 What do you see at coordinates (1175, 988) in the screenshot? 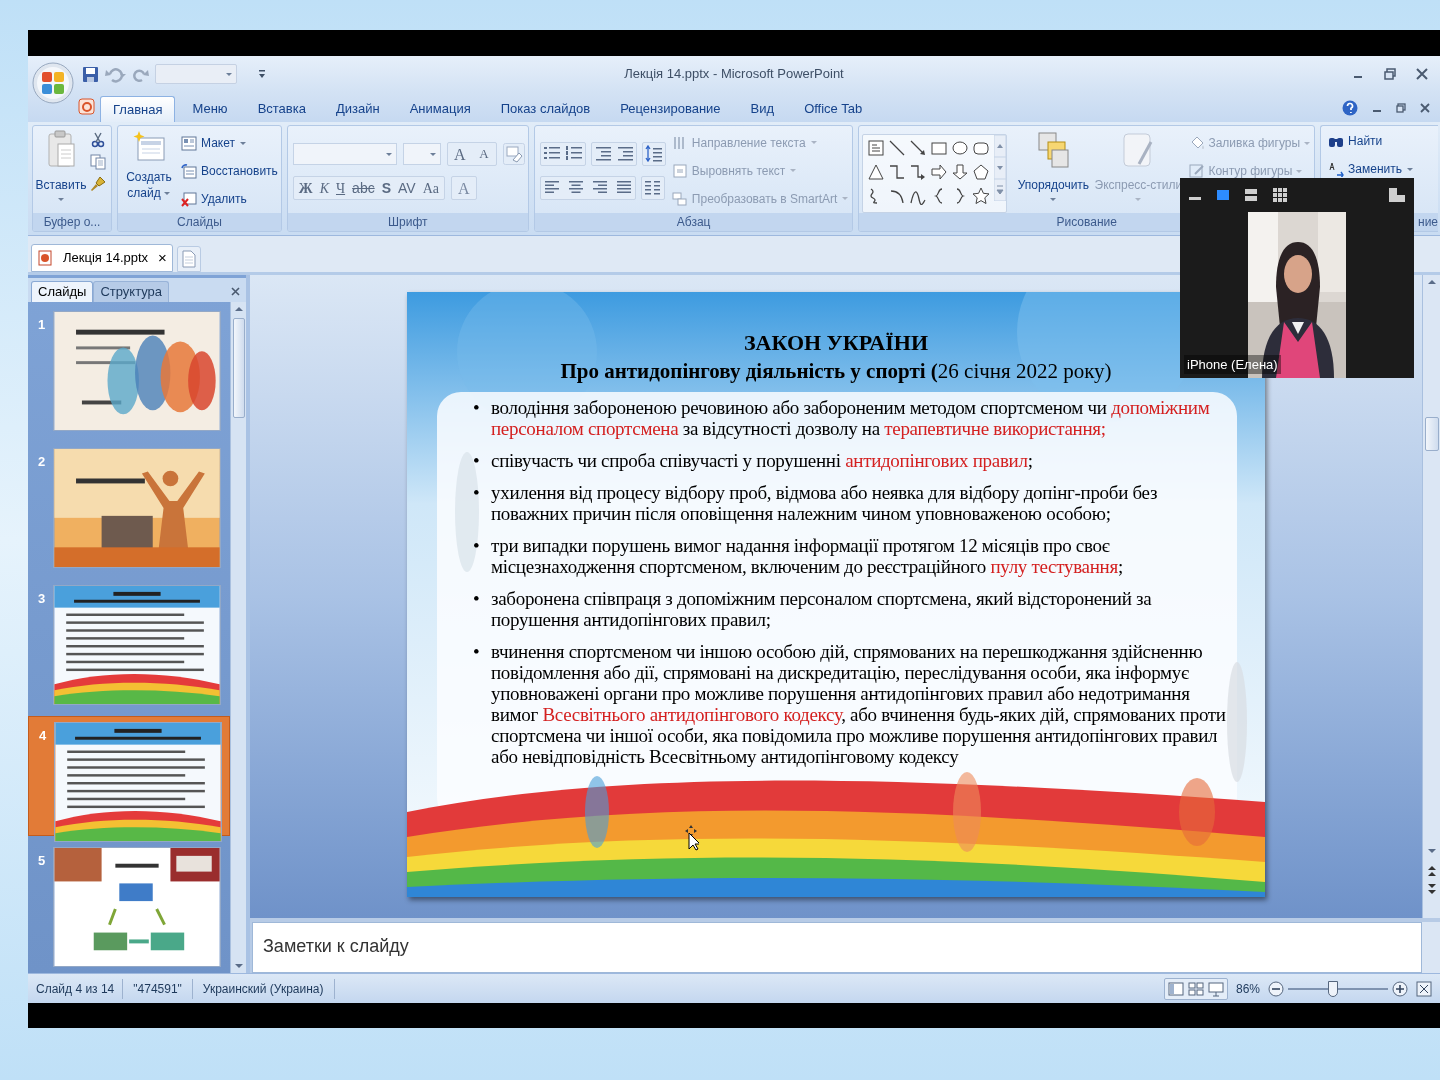
I see `normal-view-icon` at bounding box center [1175, 988].